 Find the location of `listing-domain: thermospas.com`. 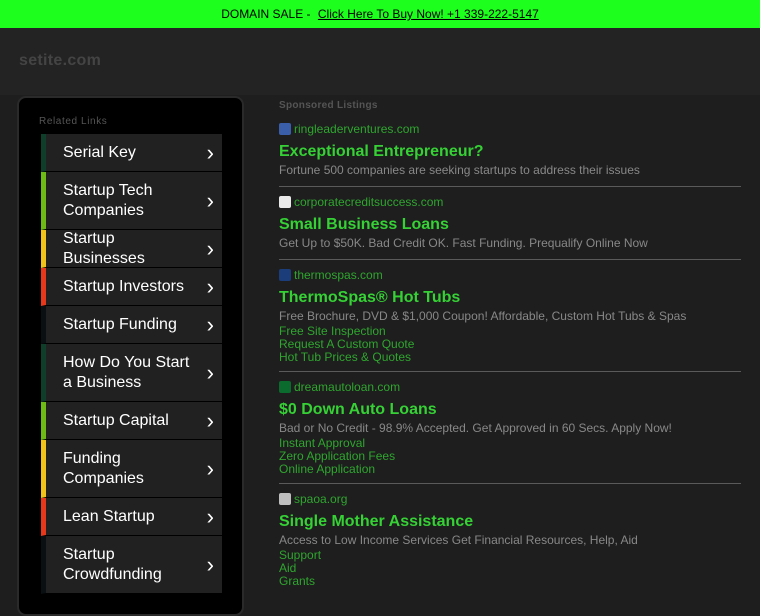

listing-domain: thermospas.com is located at coordinates (510, 275).